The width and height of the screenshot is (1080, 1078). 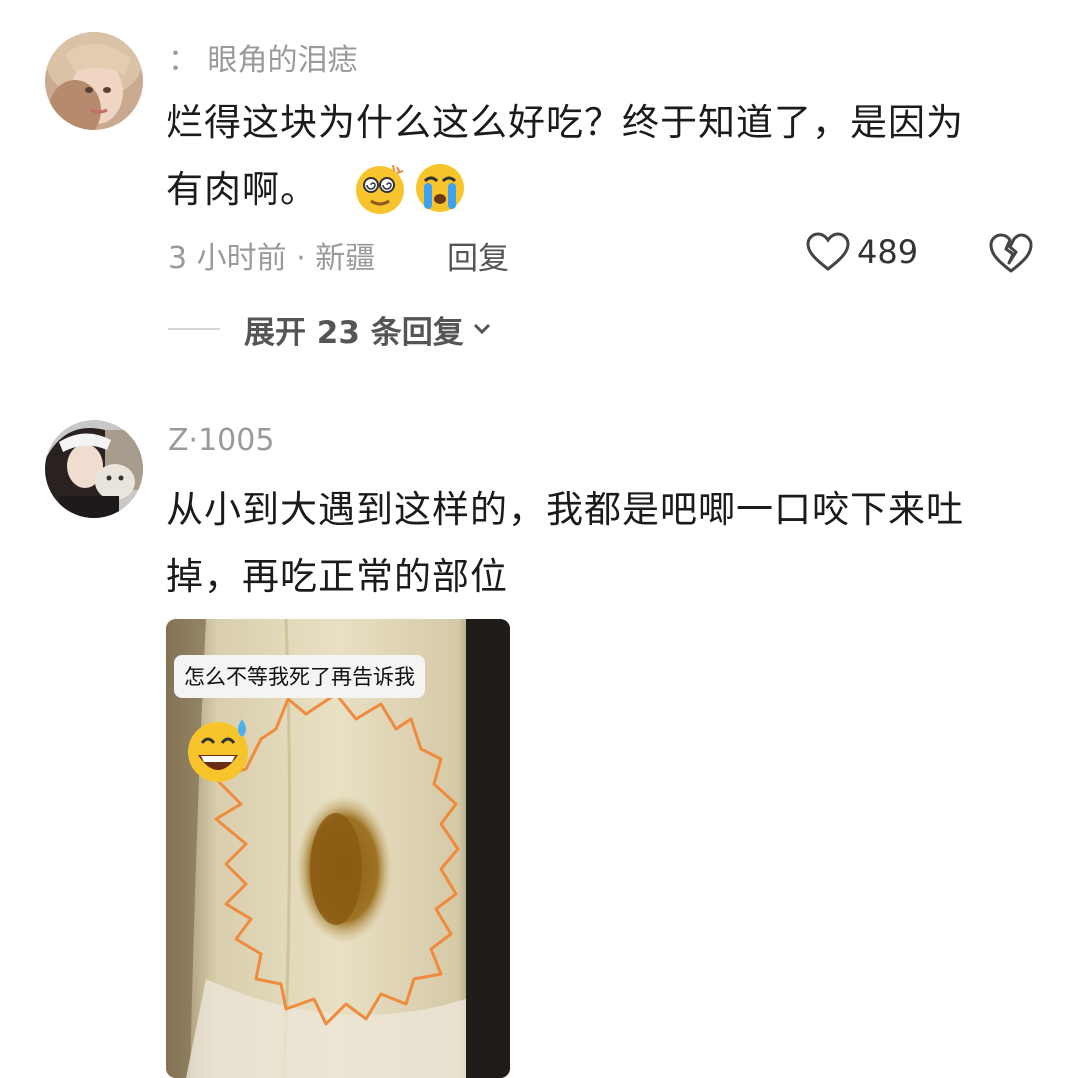 What do you see at coordinates (299, 676) in the screenshot?
I see `image-caption: 怎么不等我死了再告诉我` at bounding box center [299, 676].